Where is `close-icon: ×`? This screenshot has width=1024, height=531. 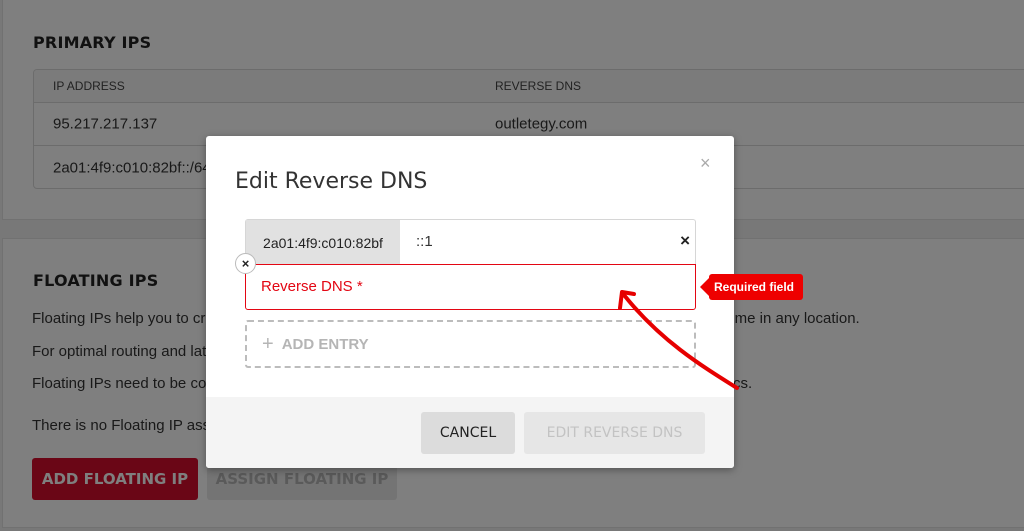 close-icon: × is located at coordinates (705, 163).